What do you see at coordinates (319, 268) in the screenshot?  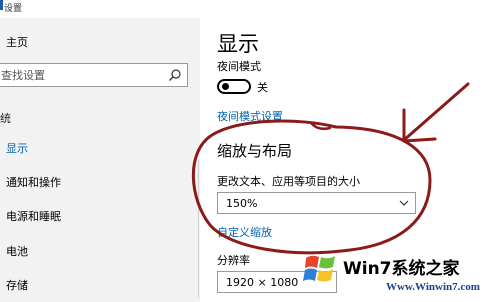 I see `windows-logo-icon` at bounding box center [319, 268].